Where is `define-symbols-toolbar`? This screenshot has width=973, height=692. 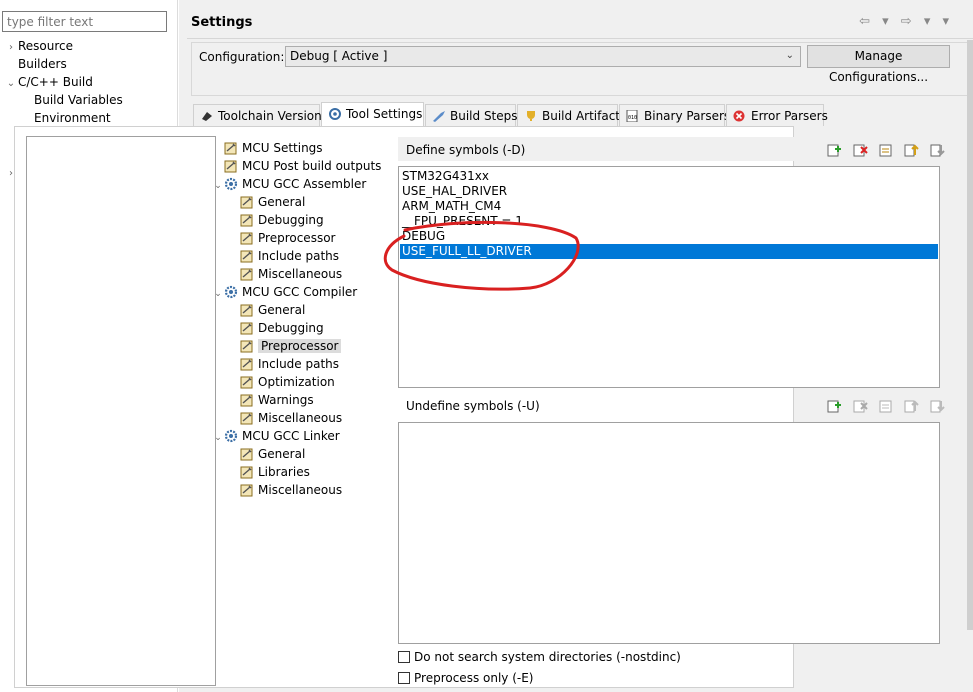 define-symbols-toolbar is located at coordinates (883, 151).